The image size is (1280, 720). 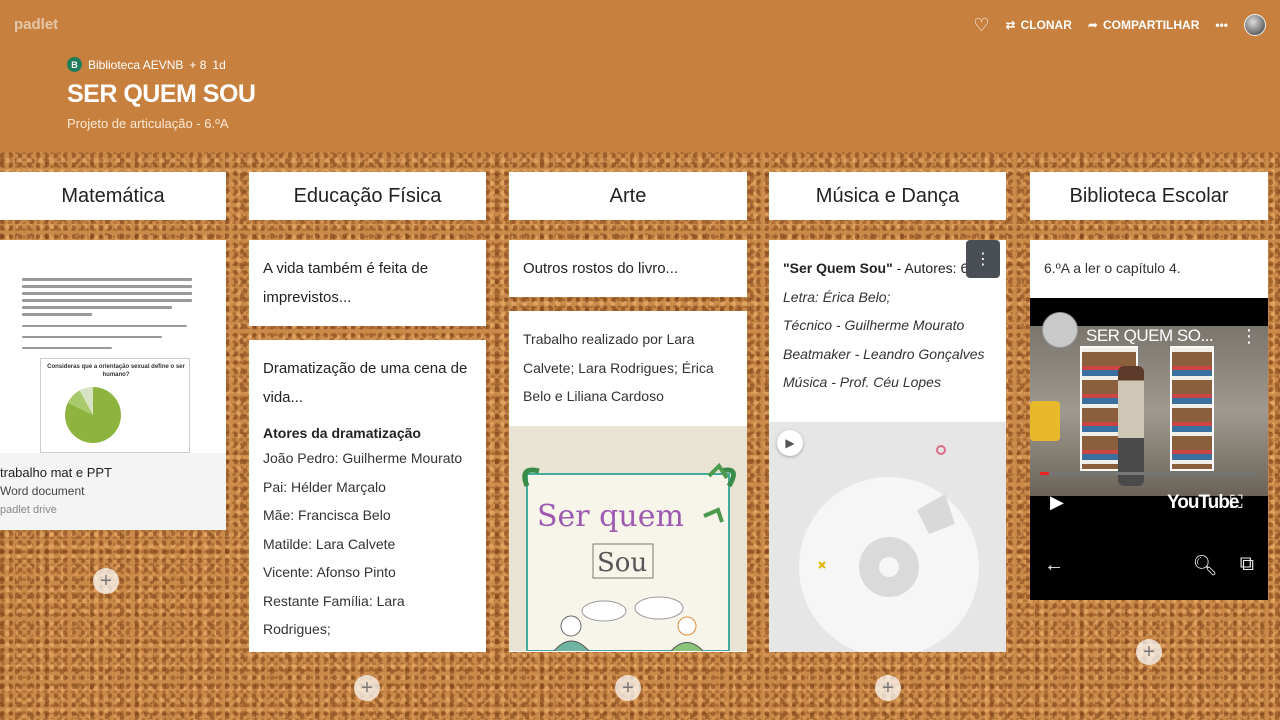 I want to click on contributors-count: + 8, so click(x=197, y=65).